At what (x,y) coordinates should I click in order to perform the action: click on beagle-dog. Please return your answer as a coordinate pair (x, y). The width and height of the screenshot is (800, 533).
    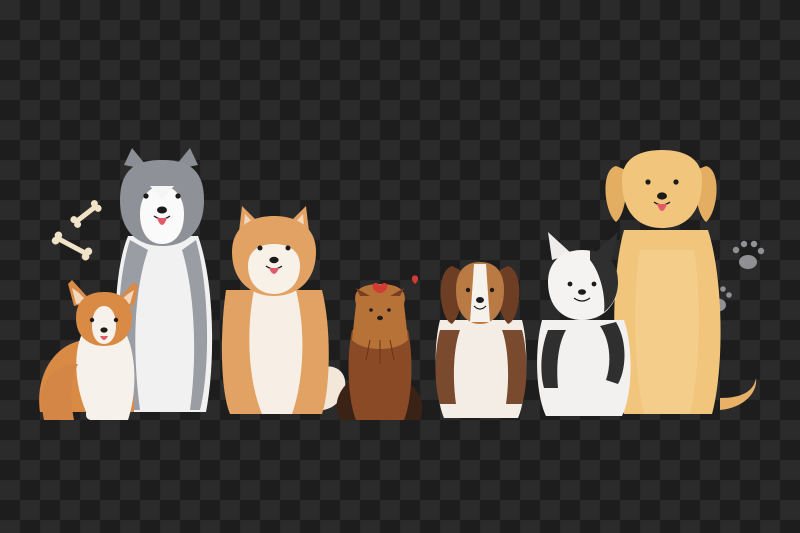
    Looking at the image, I should click on (481, 340).